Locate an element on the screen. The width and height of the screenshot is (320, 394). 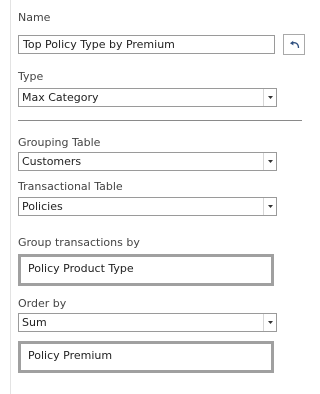
revert-button is located at coordinates (294, 44).